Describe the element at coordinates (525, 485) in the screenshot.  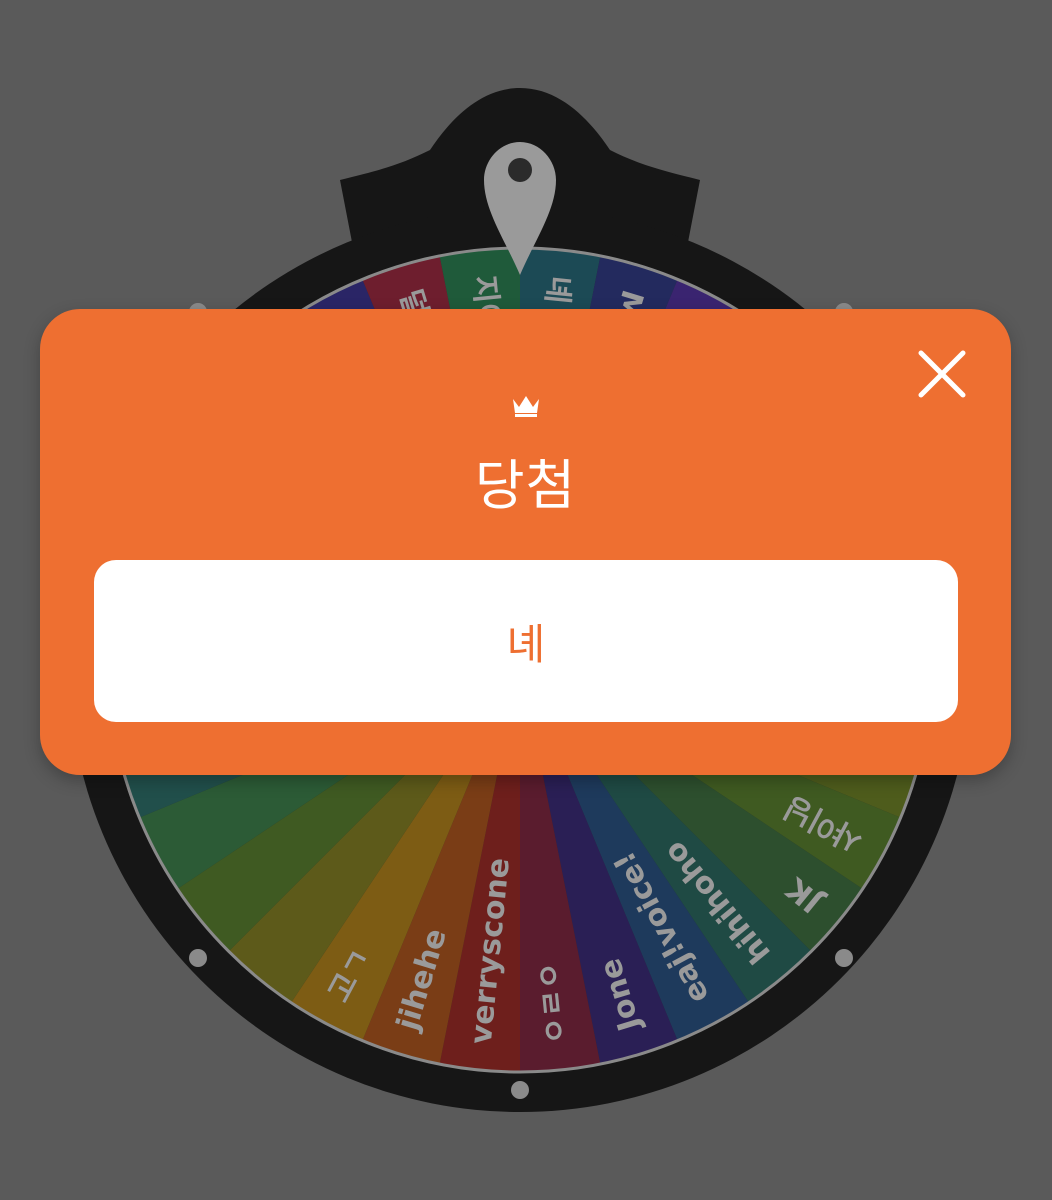
I see `dialog-title: 당첨` at that location.